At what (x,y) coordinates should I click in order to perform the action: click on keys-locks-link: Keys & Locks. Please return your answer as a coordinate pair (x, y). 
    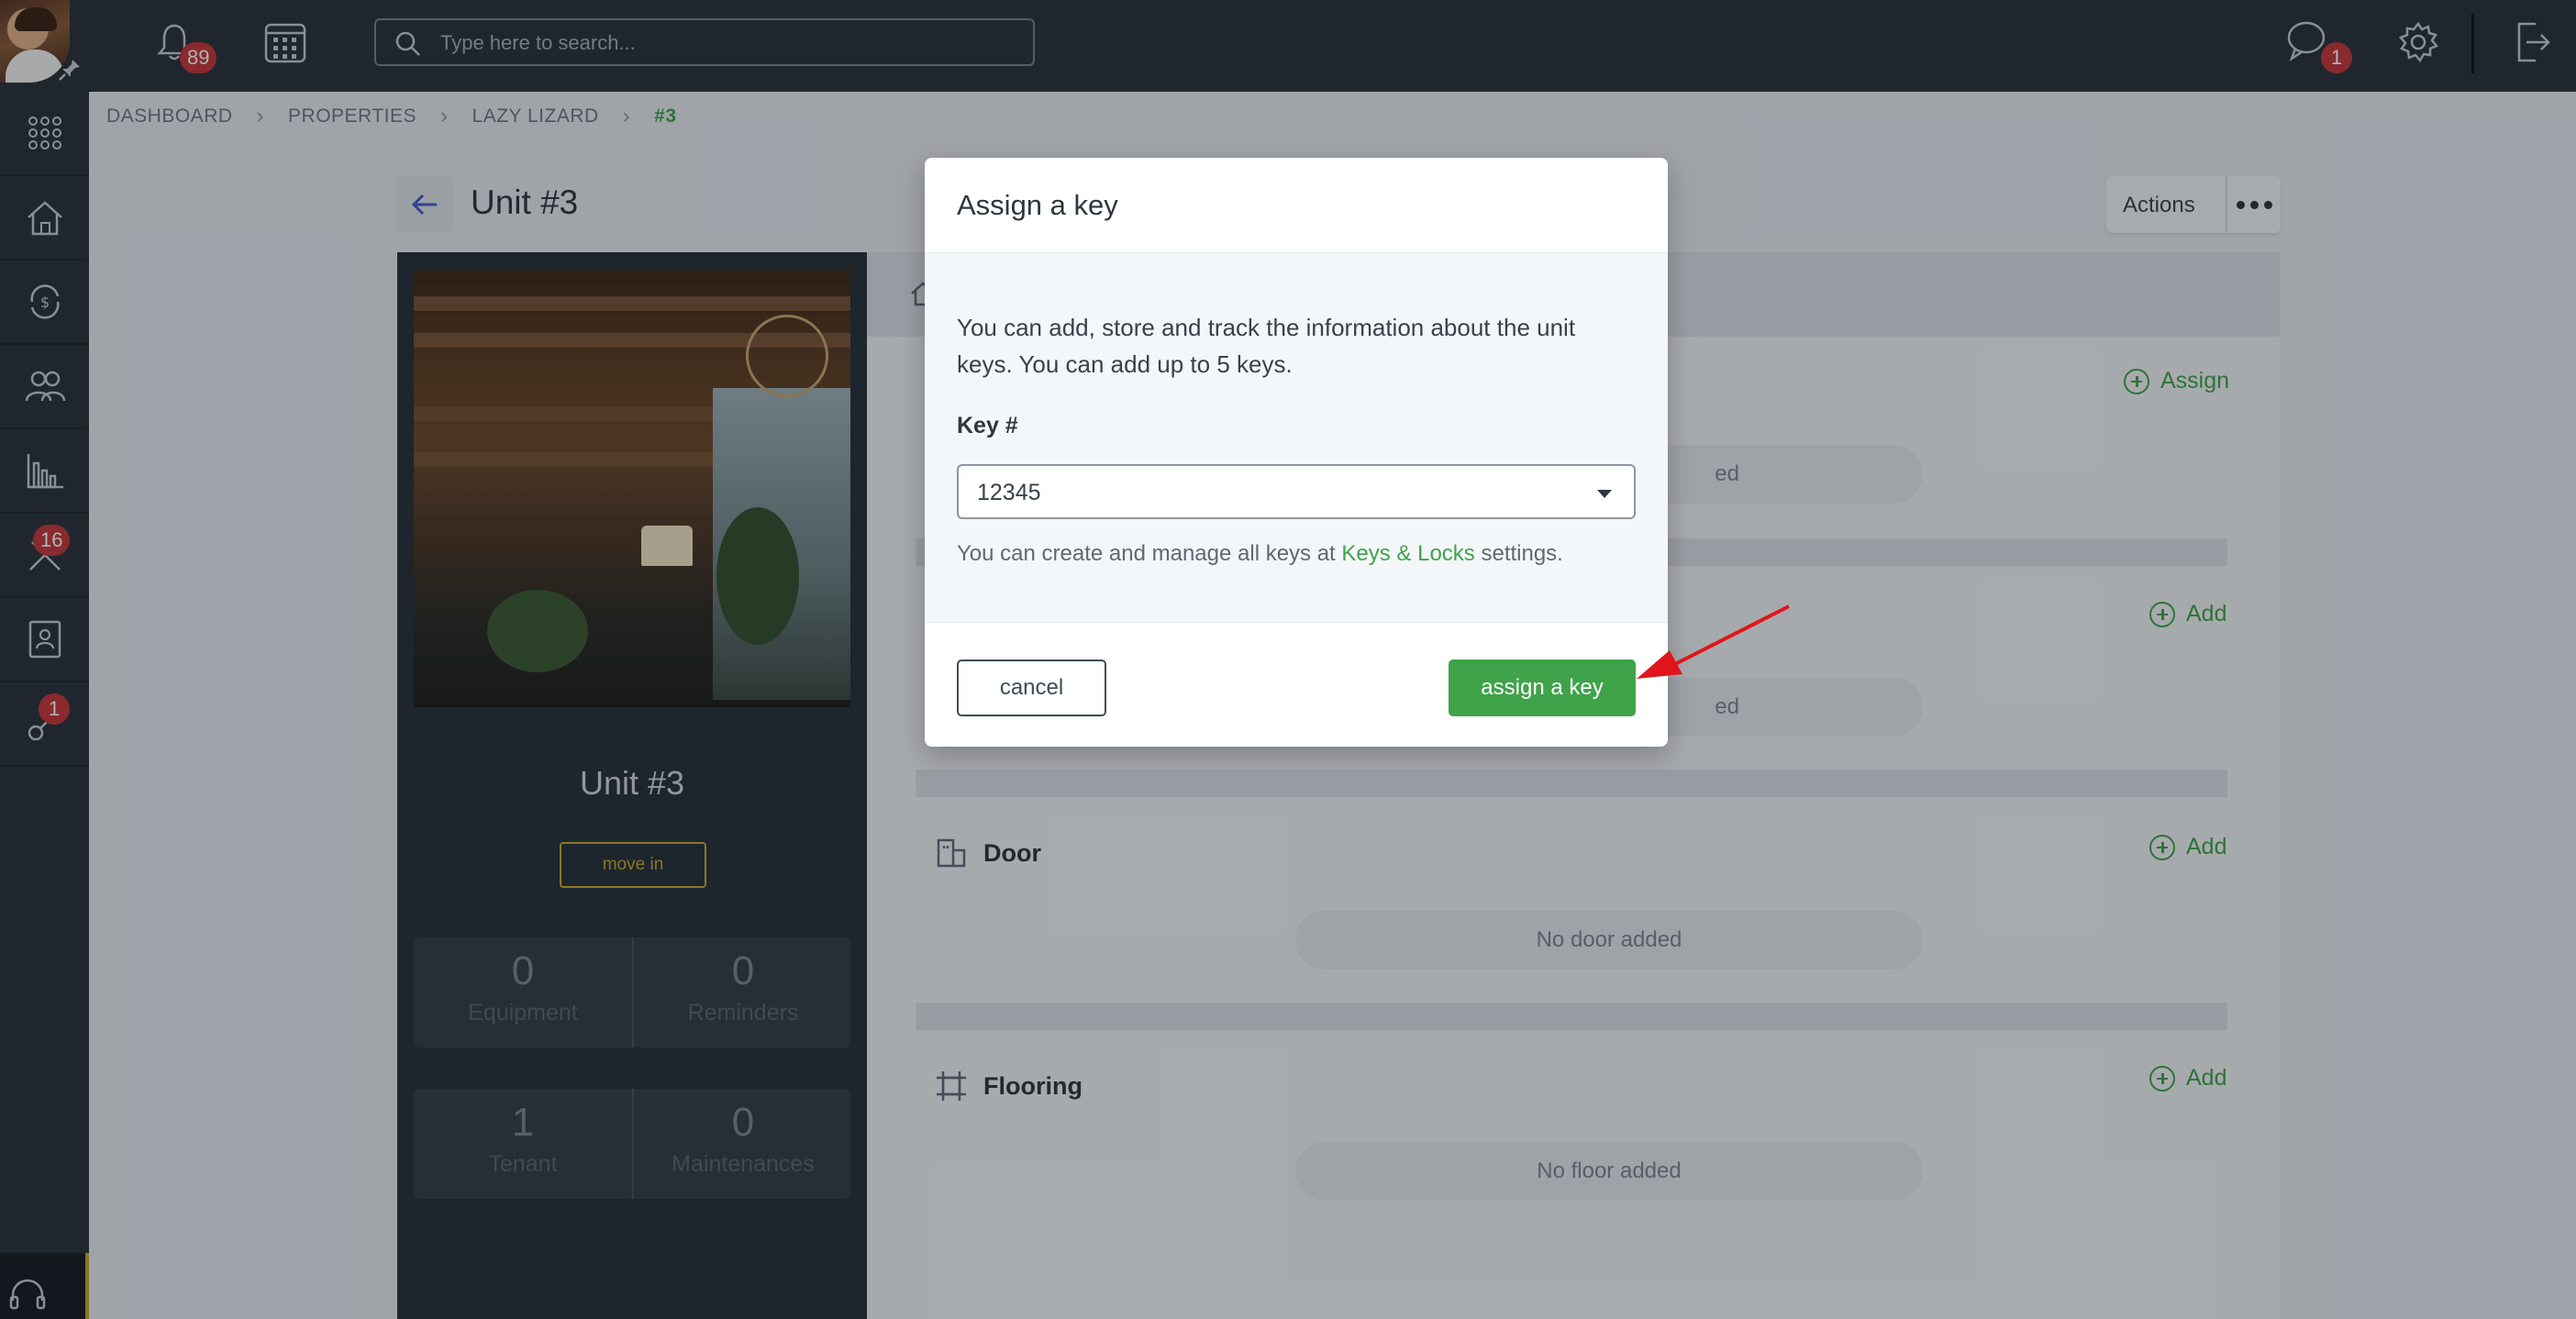
    Looking at the image, I should click on (1407, 553).